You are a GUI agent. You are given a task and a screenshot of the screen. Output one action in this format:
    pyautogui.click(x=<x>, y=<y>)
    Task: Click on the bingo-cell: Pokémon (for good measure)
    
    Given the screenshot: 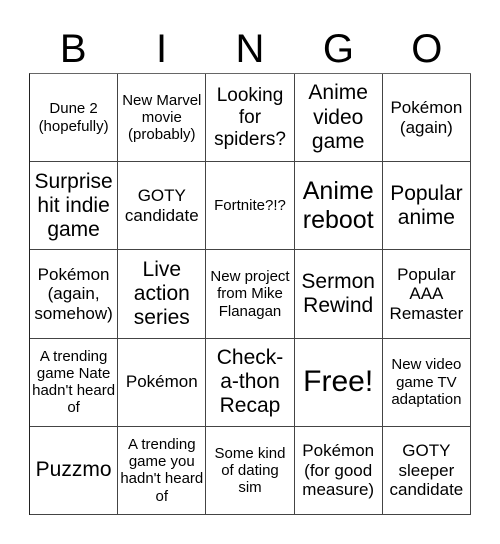 What is the action you would take?
    pyautogui.click(x=338, y=470)
    